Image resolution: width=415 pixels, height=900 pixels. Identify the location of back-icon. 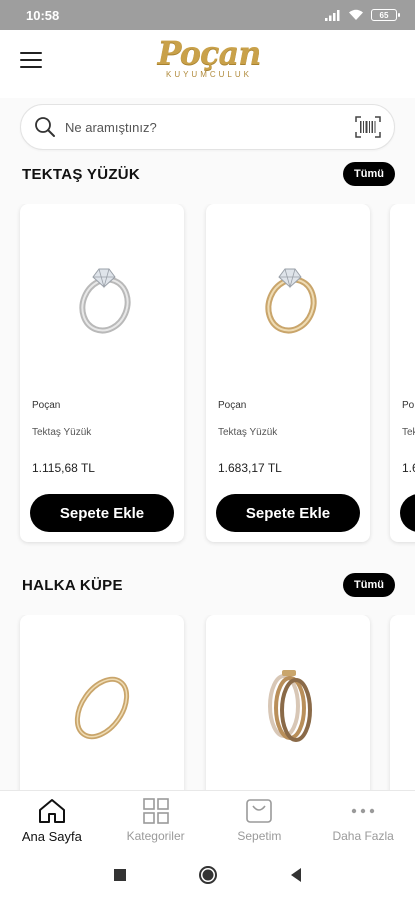
(296, 875).